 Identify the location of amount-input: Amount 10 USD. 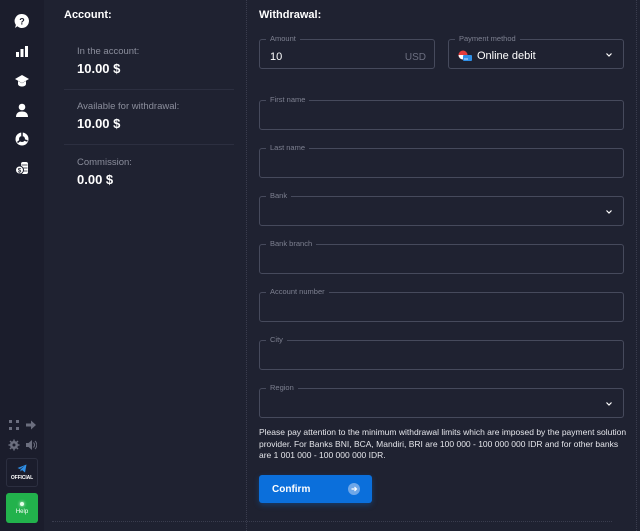
(347, 51).